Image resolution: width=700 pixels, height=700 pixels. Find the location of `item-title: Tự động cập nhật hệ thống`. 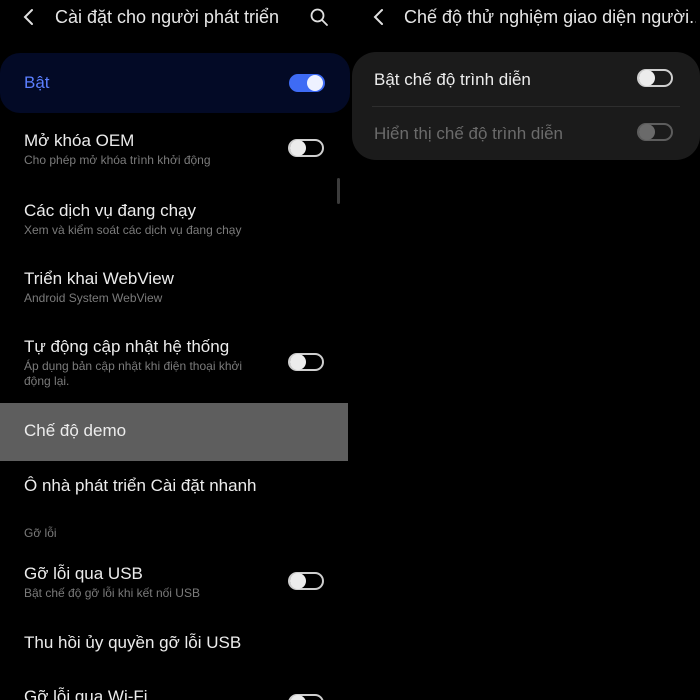

item-title: Tự động cập nhật hệ thống is located at coordinates (127, 346).